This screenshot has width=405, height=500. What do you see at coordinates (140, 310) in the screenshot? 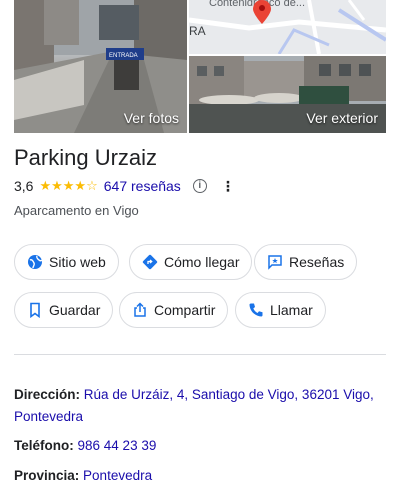
I see `share-icon` at bounding box center [140, 310].